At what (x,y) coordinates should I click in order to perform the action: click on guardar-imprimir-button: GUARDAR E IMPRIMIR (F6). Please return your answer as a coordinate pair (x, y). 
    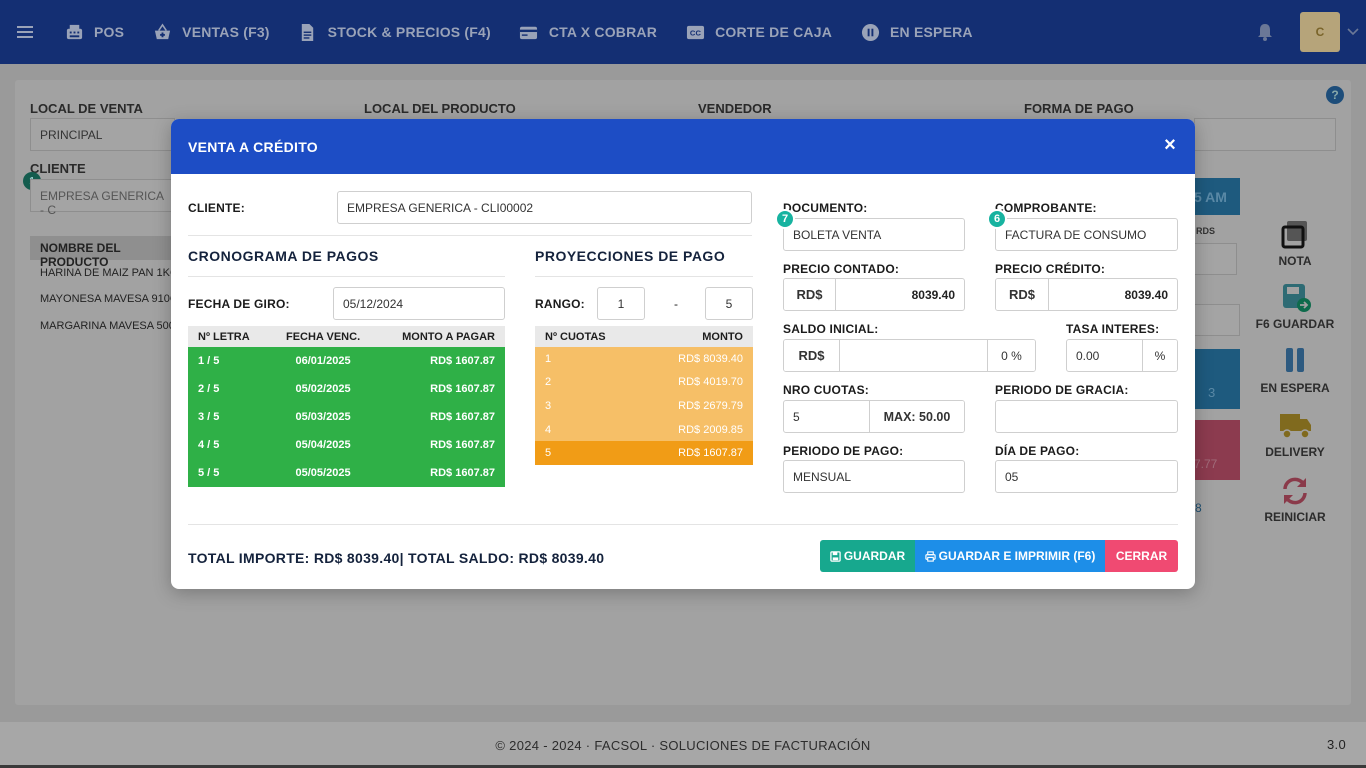
    Looking at the image, I should click on (1010, 556).